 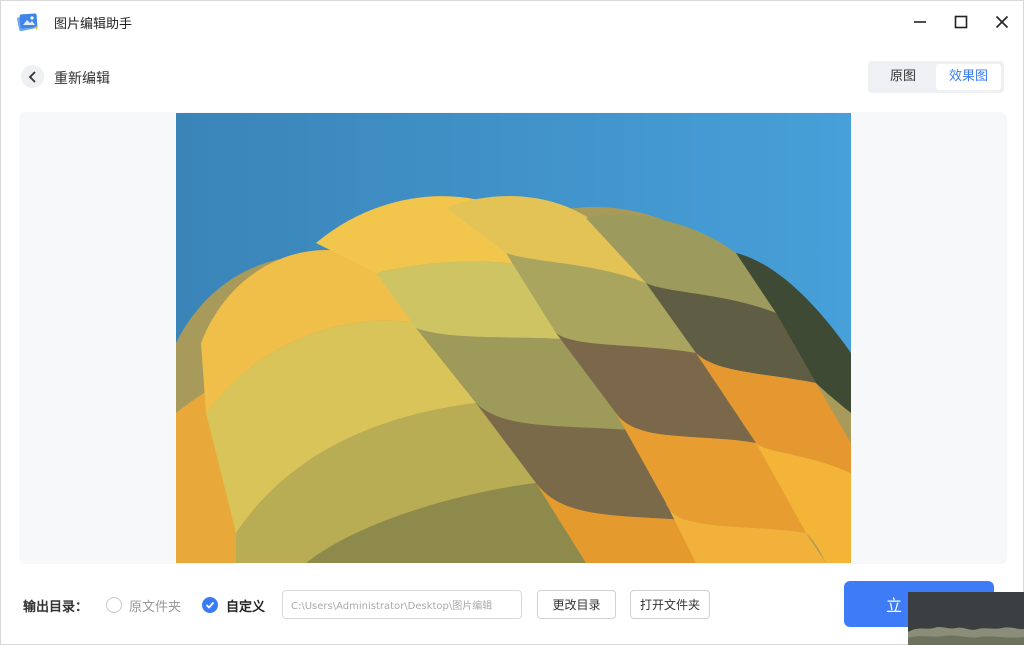 What do you see at coordinates (670, 604) in the screenshot?
I see `open-folder-button: 打开文件夹` at bounding box center [670, 604].